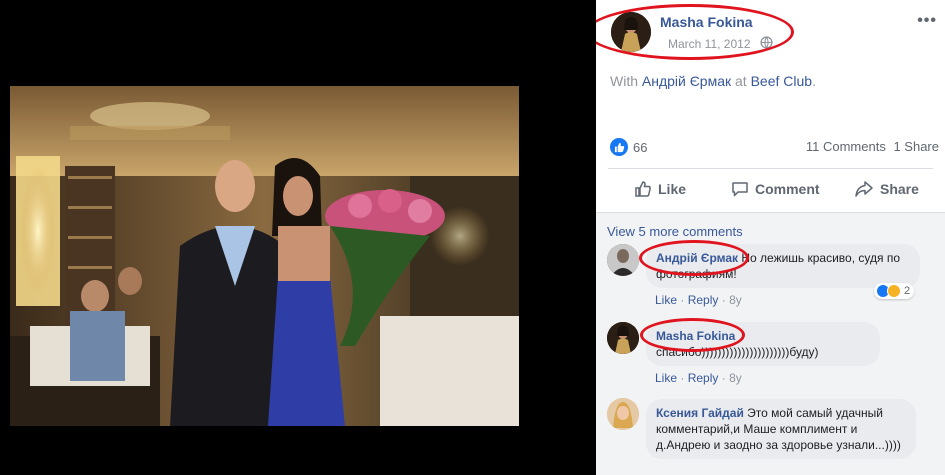  Describe the element at coordinates (672, 189) in the screenshot. I see `like-label: Like` at that location.